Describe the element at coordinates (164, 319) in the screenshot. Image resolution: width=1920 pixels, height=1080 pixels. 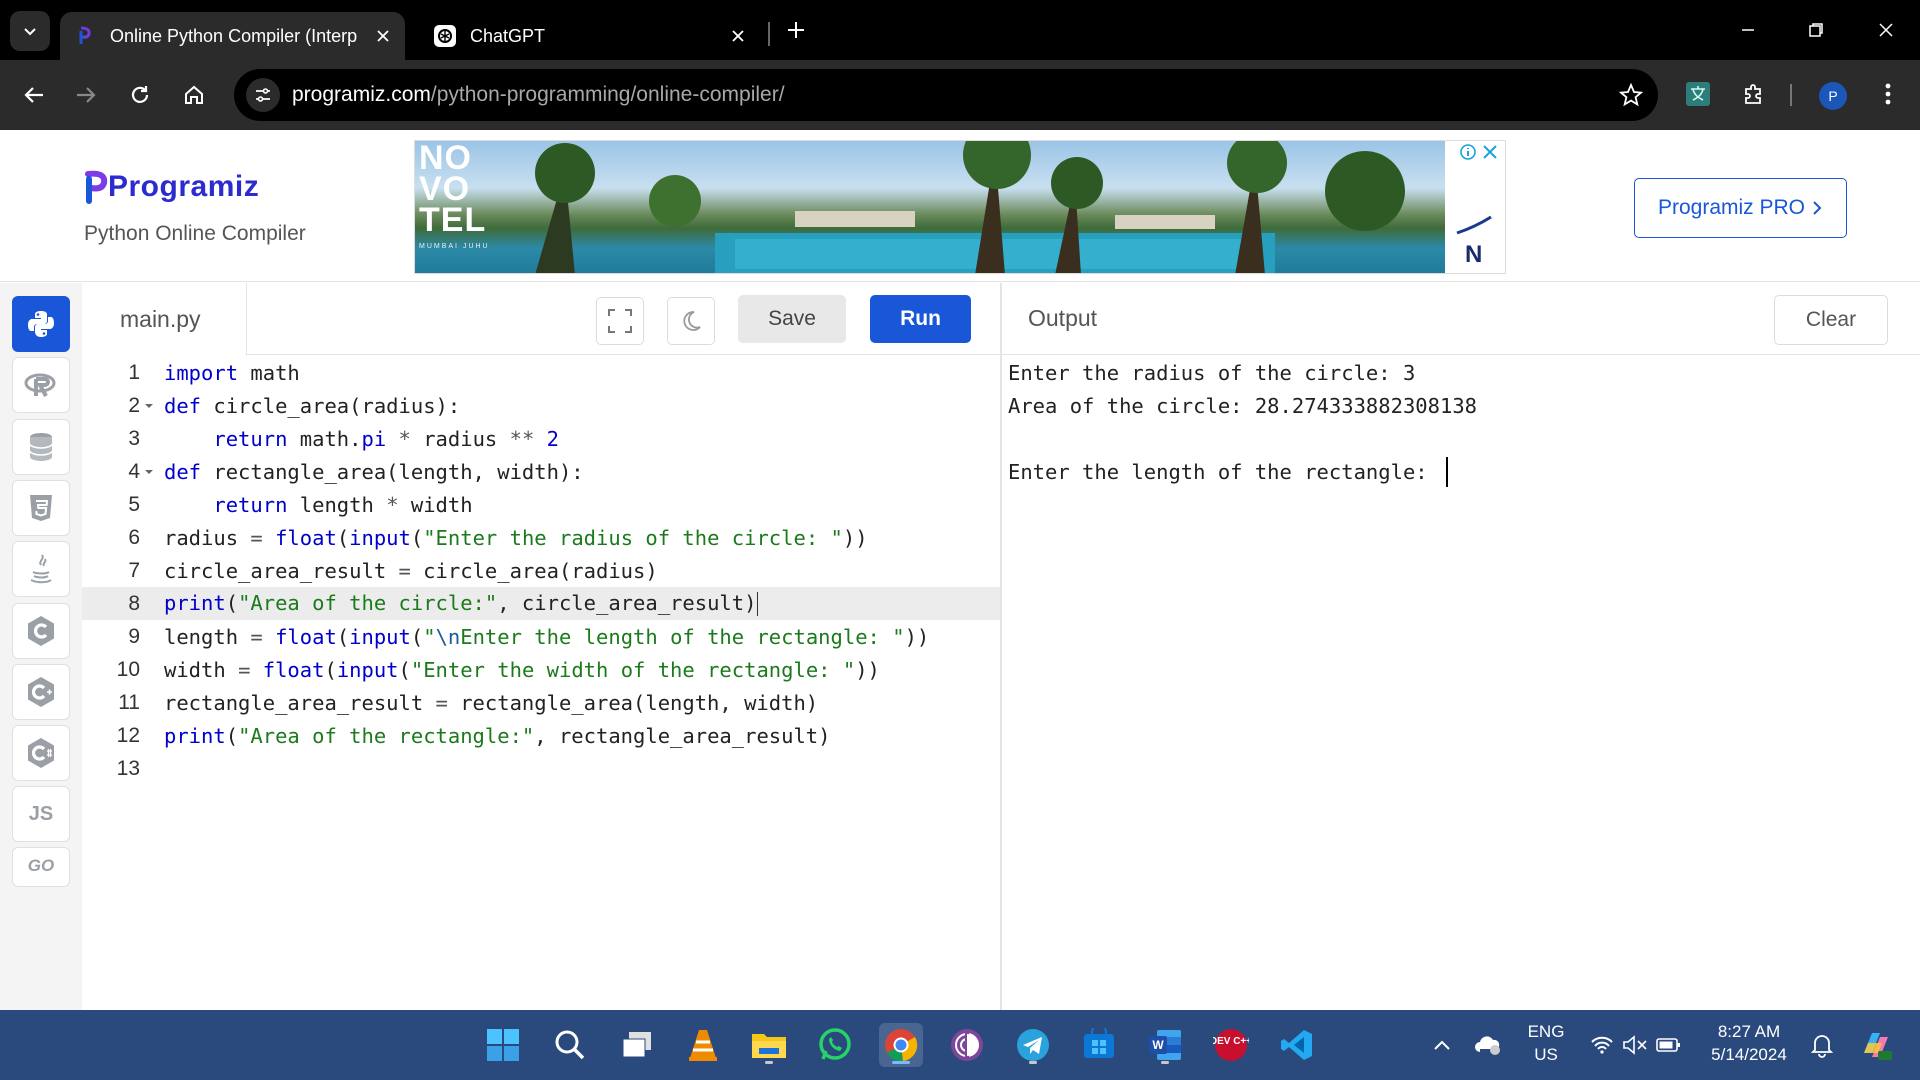
I see `file-tab-main: main.py` at that location.